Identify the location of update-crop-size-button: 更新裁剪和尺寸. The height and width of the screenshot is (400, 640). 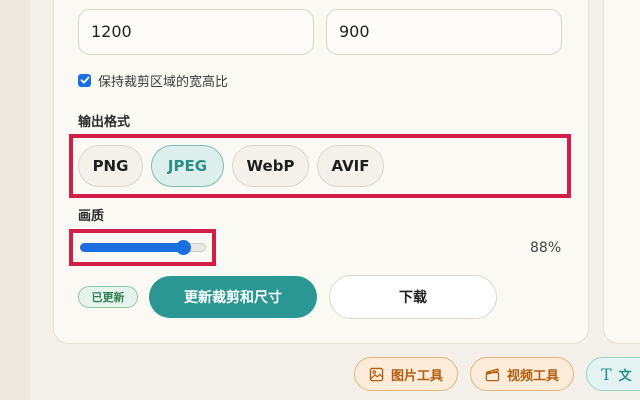
(233, 297).